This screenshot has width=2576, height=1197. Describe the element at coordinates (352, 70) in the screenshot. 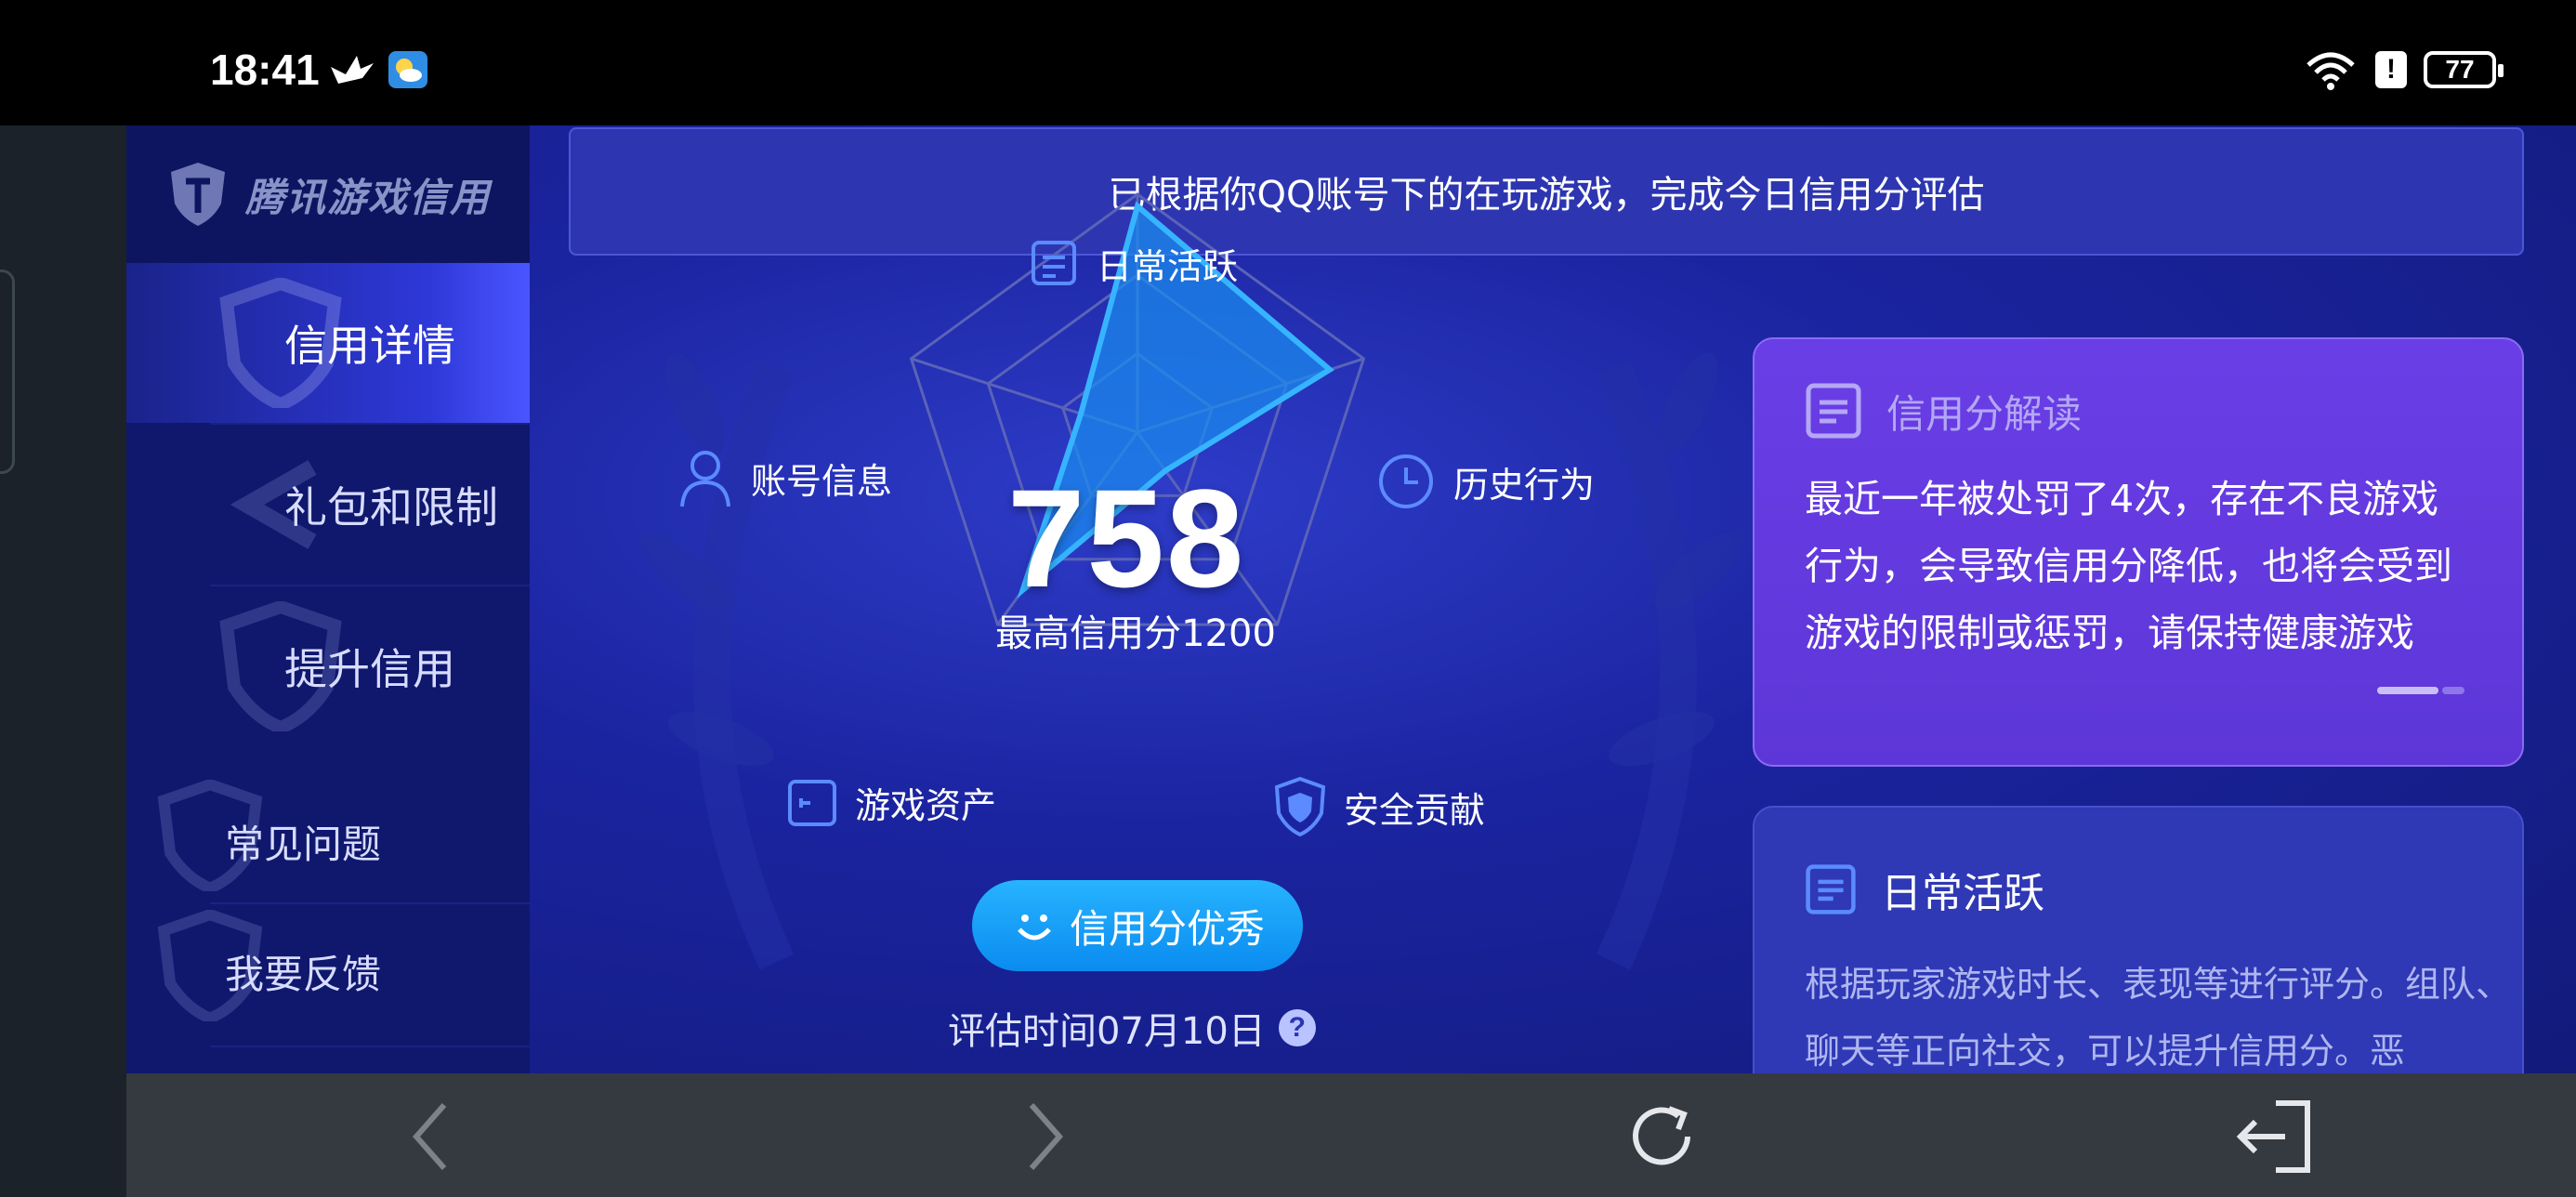

I see `bird-notification-icon` at that location.